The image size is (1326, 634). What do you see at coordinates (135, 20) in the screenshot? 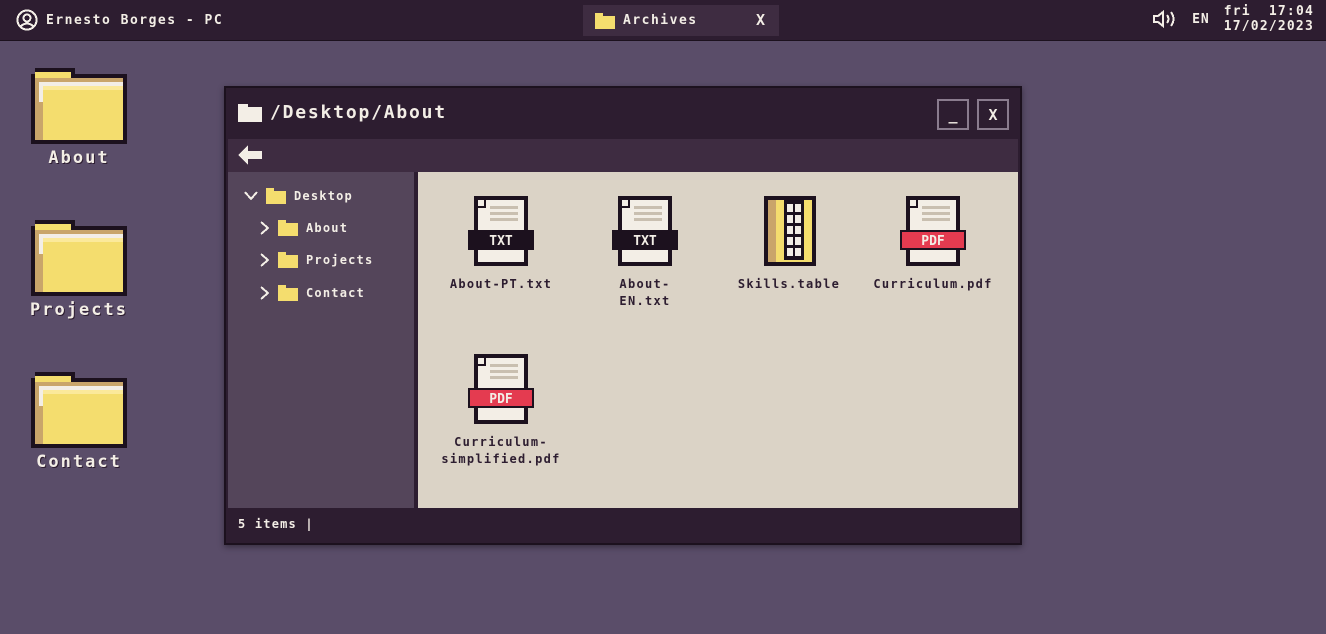
I see `user-name: Ernesto Borges - PC` at bounding box center [135, 20].